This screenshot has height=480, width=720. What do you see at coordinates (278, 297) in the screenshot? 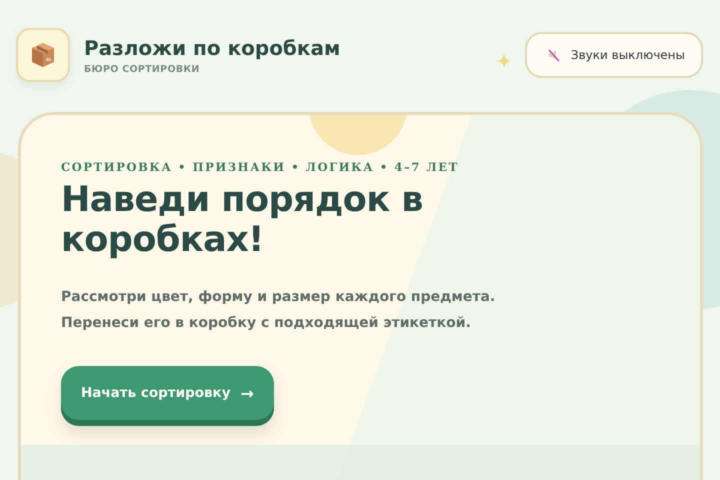
I see `description-line: Рассмотри цвет, форму и размер каждого предмета.` at bounding box center [278, 297].